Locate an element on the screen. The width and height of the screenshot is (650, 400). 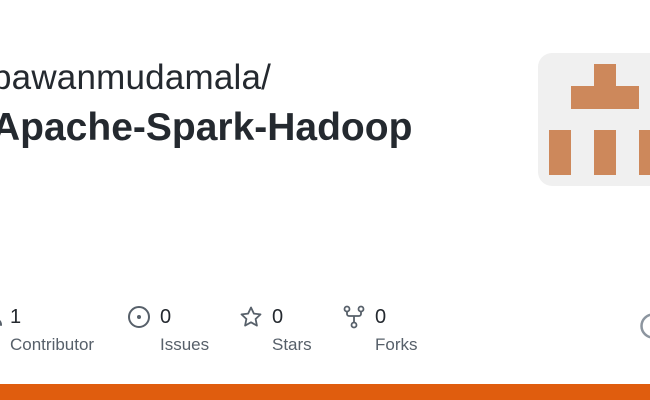
repo-forked-icon is located at coordinates (354, 317).